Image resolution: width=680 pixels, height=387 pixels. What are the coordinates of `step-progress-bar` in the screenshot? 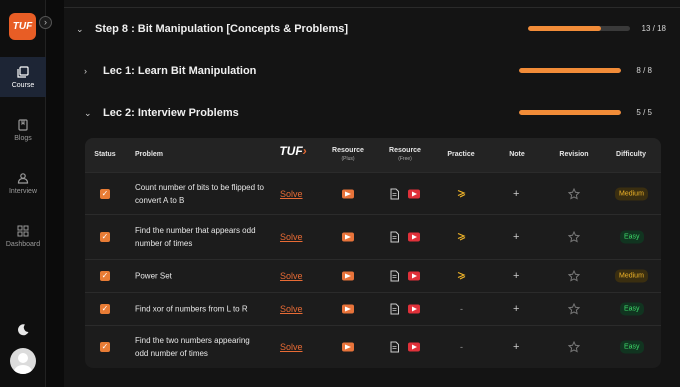 It's located at (579, 28).